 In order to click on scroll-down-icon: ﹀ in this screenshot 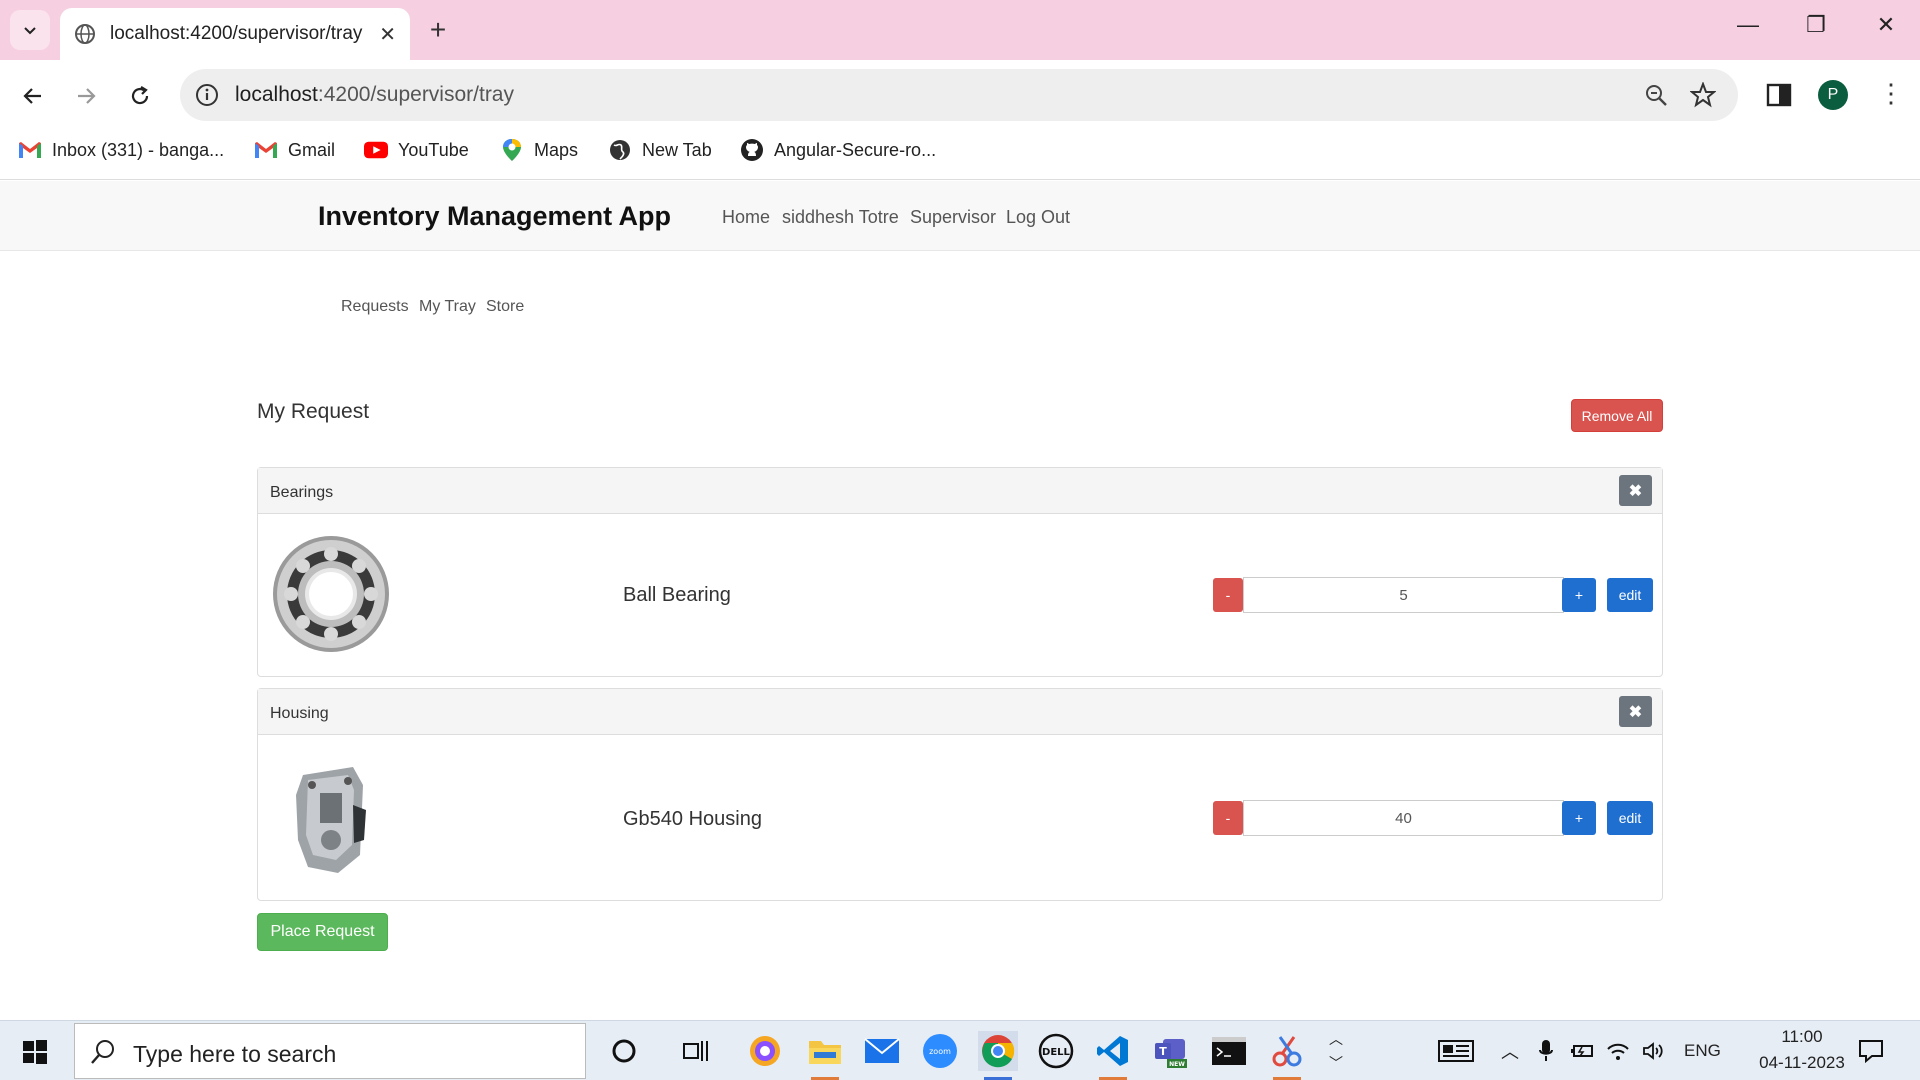, I will do `click(1336, 1063)`.